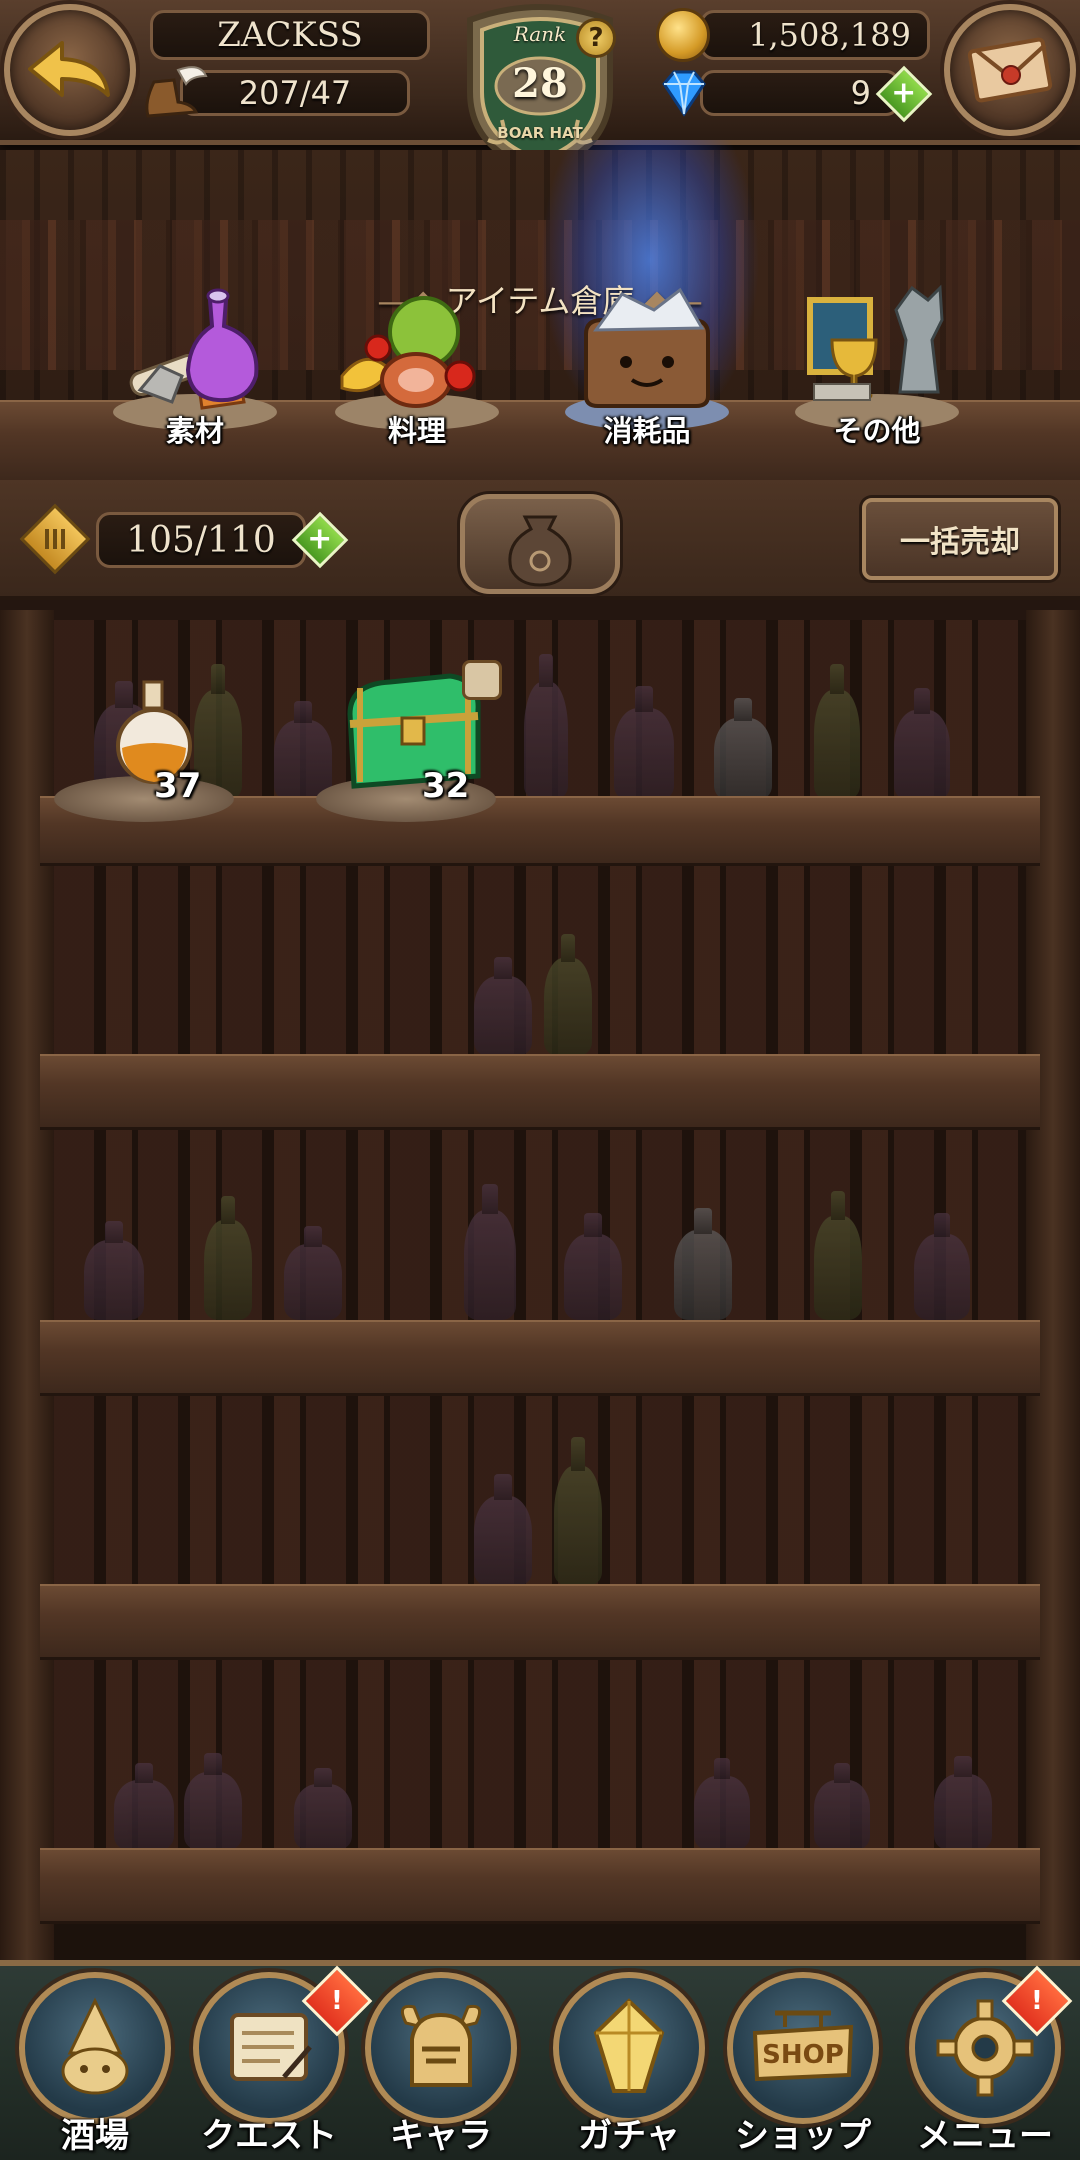 The image size is (1080, 2160). What do you see at coordinates (803, 2055) in the screenshot?
I see `shop-sign-text: SHOP` at bounding box center [803, 2055].